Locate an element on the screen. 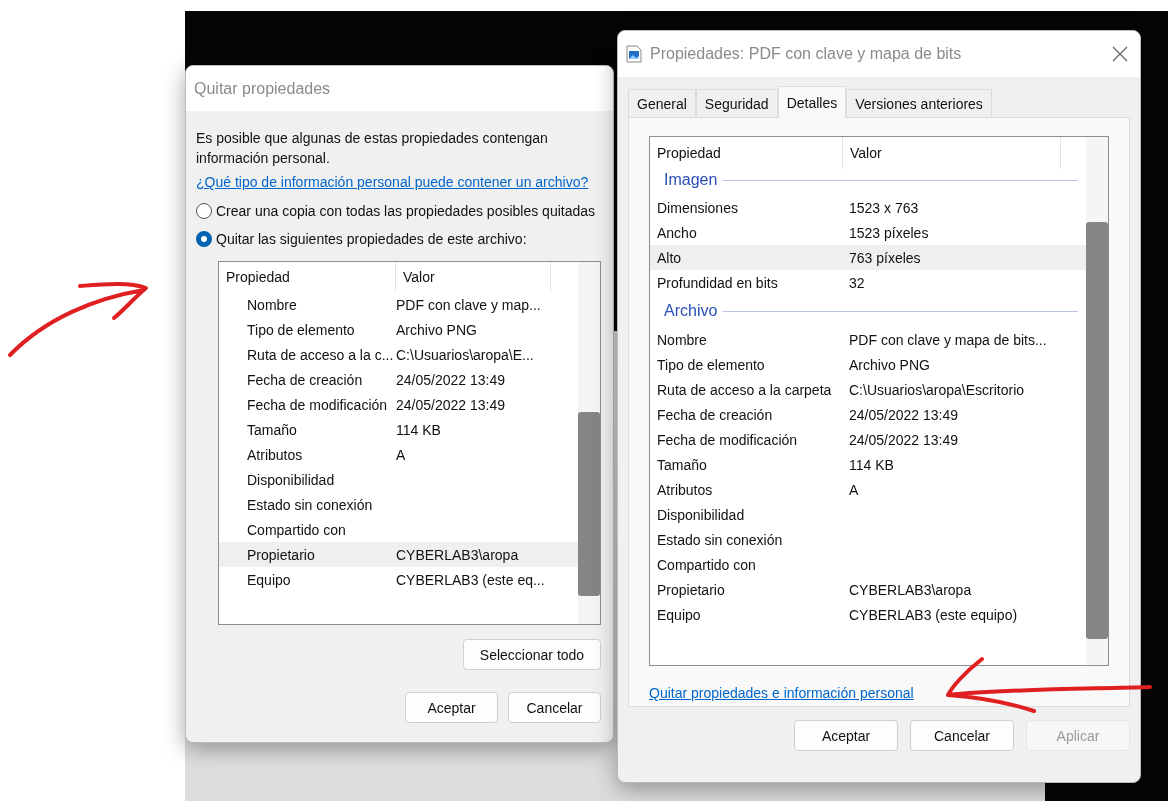 The width and height of the screenshot is (1168, 801). radio-label: Quitar las siguientes propiedades de este archivo: is located at coordinates (371, 239).